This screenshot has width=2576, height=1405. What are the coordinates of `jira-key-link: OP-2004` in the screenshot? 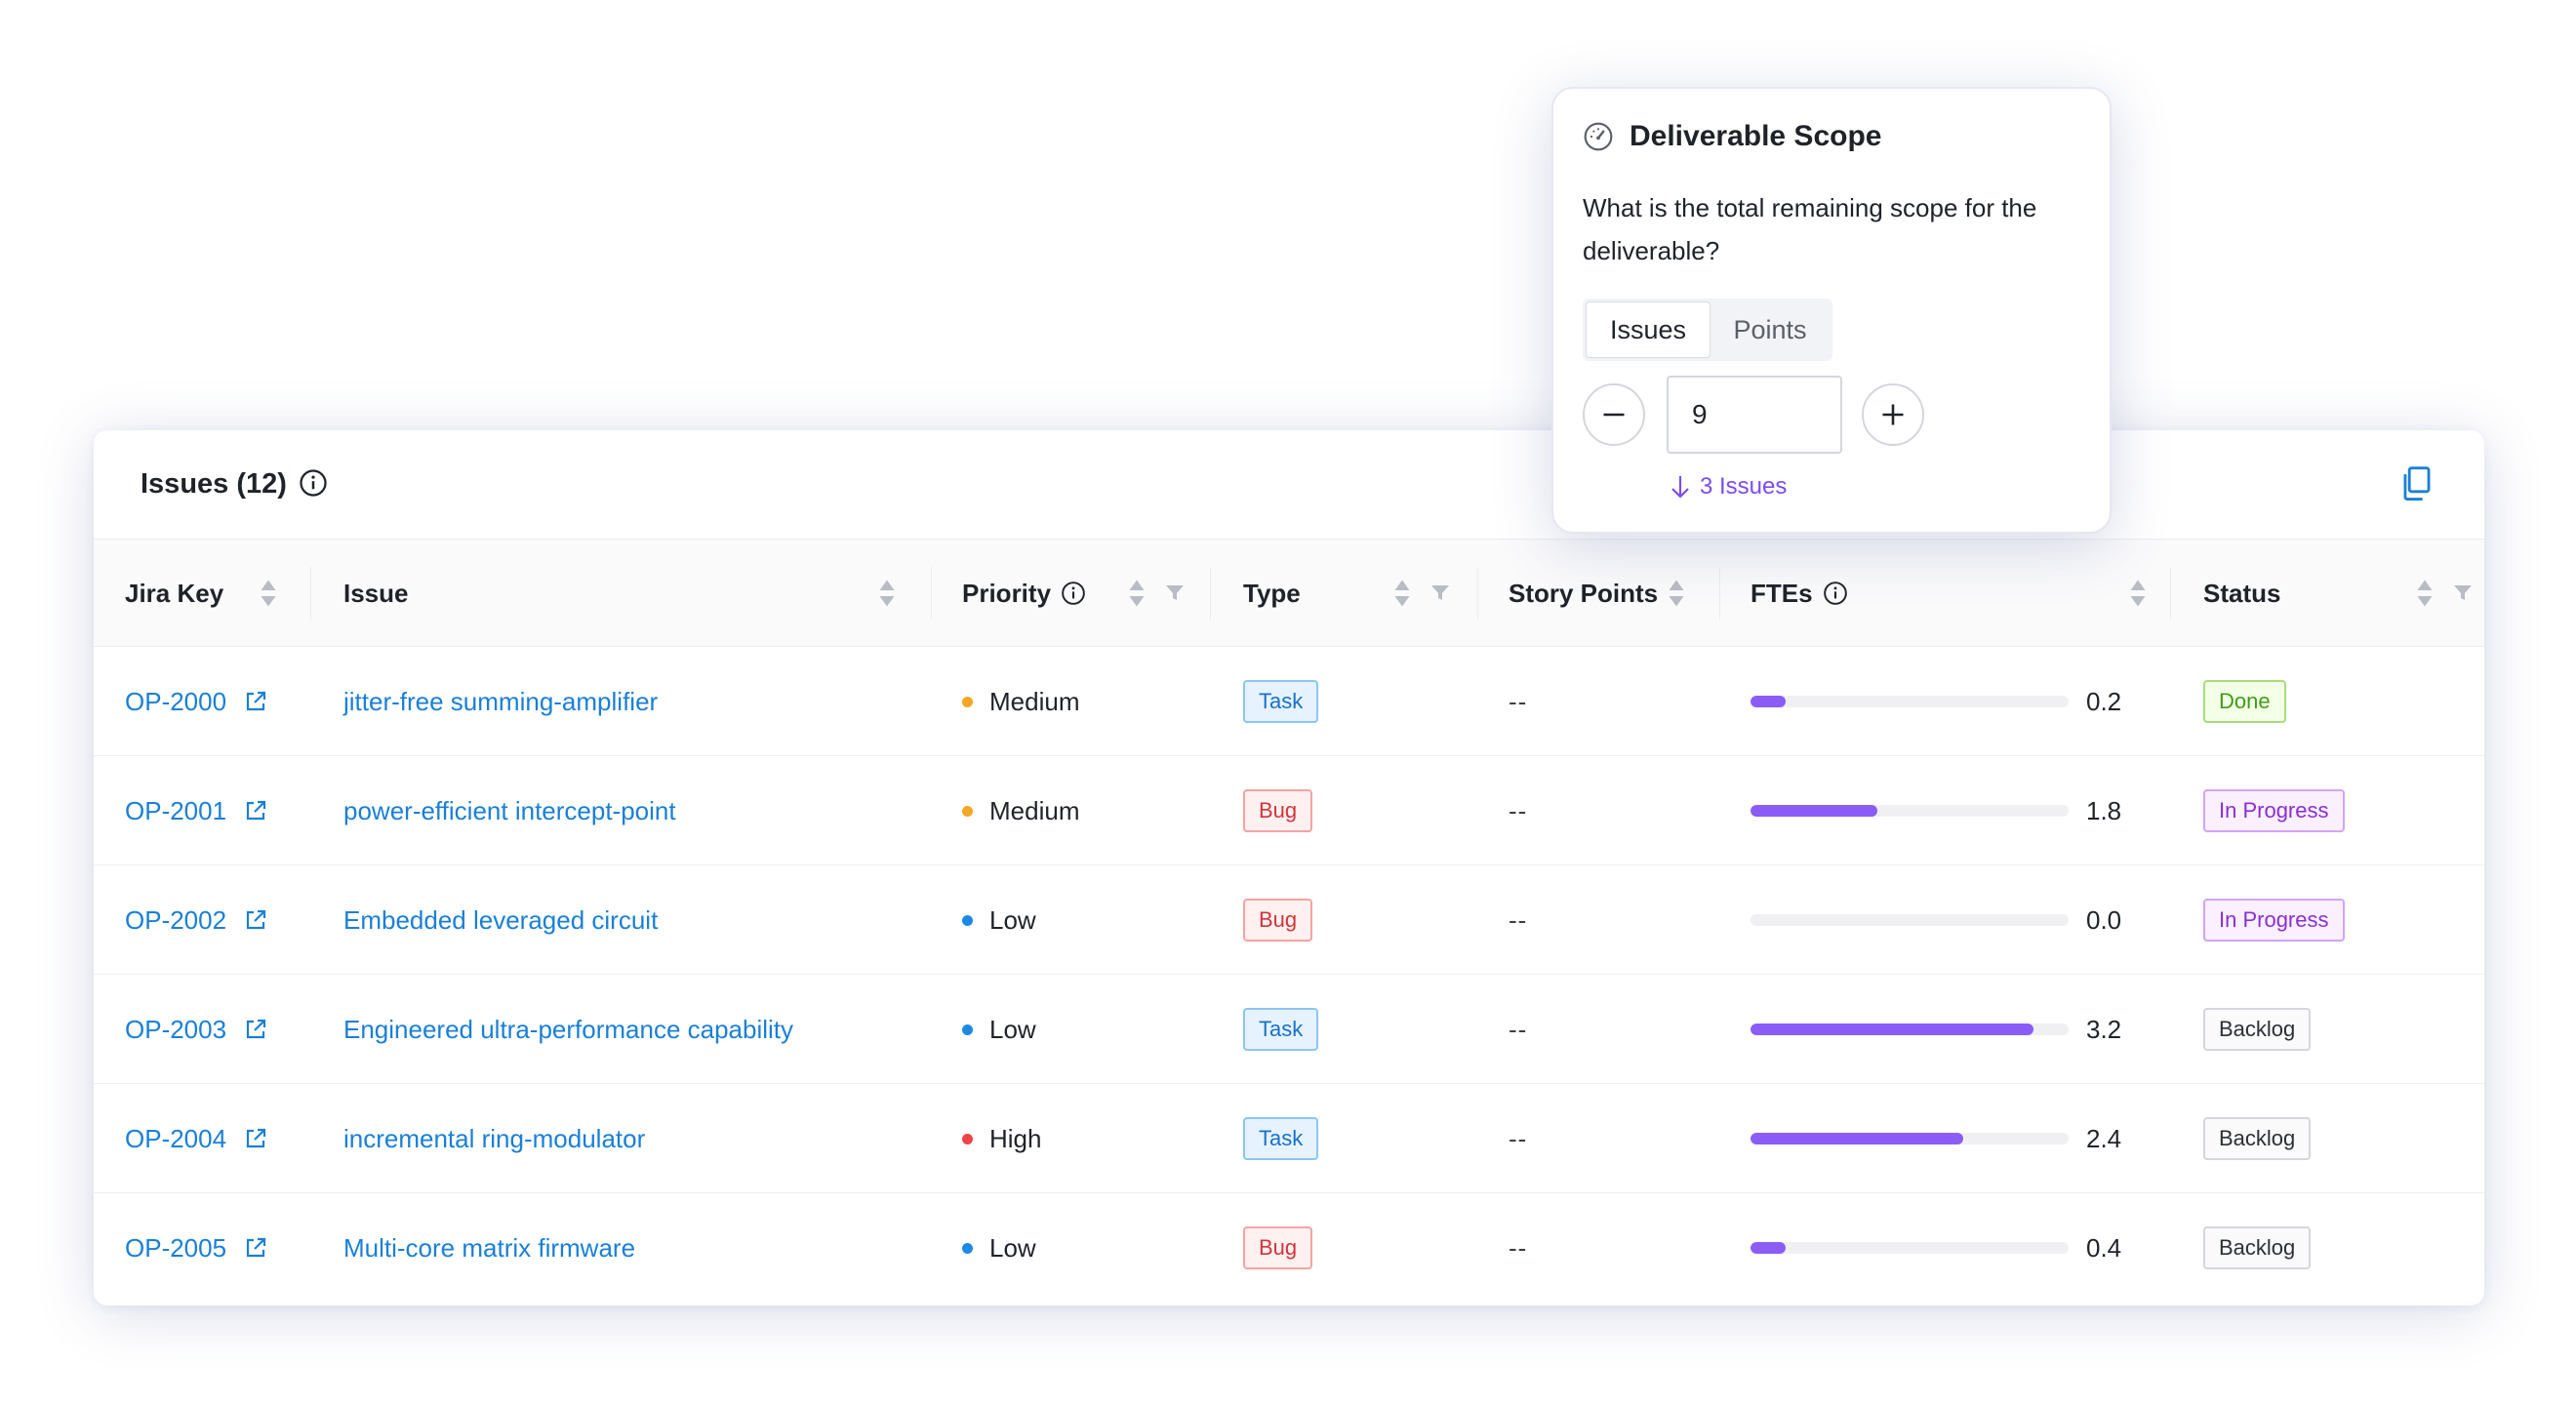 It's located at (175, 1139).